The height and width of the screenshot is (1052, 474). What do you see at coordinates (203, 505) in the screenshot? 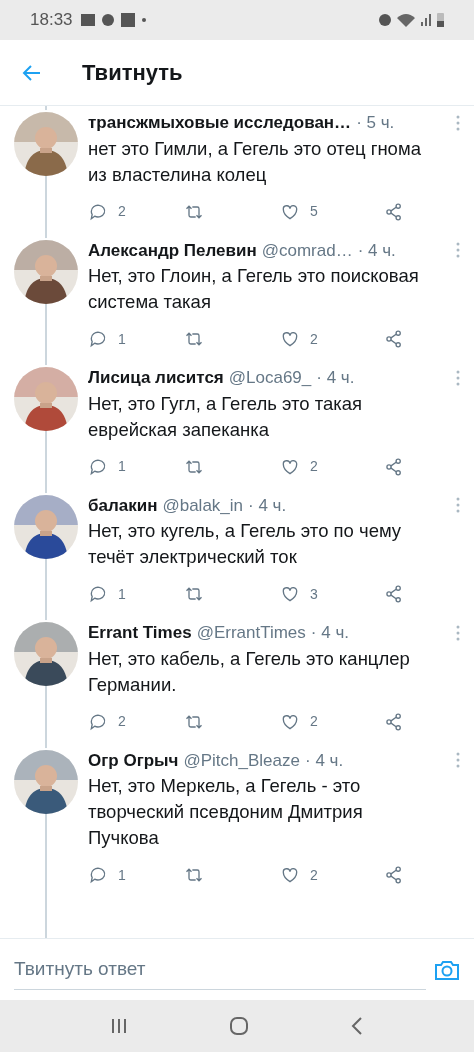
I see `author-handle: @balak_in` at bounding box center [203, 505].